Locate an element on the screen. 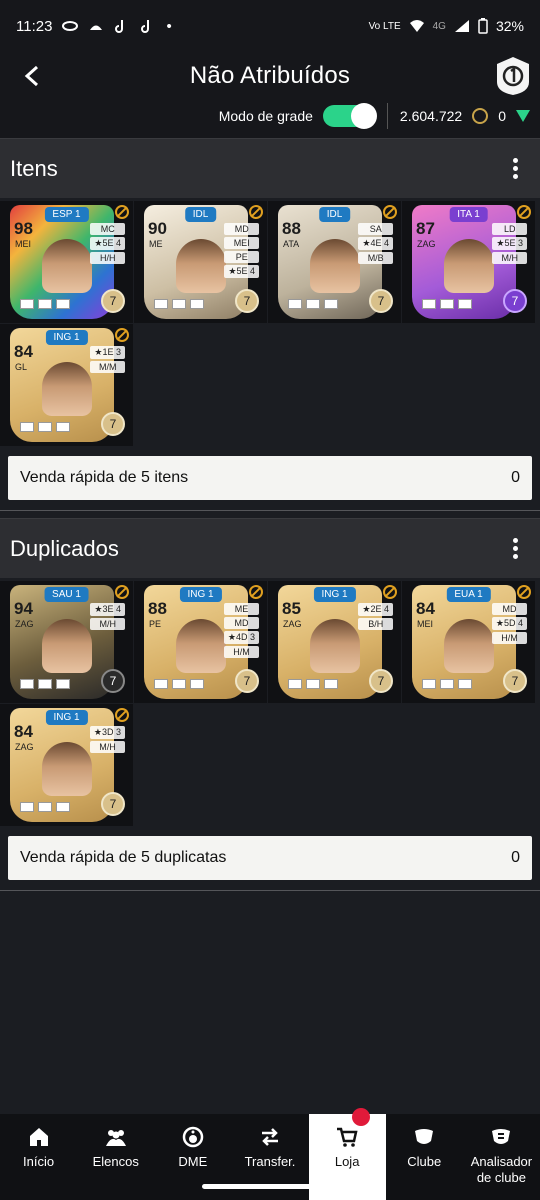  card-attribute: H/H is located at coordinates (107, 258).